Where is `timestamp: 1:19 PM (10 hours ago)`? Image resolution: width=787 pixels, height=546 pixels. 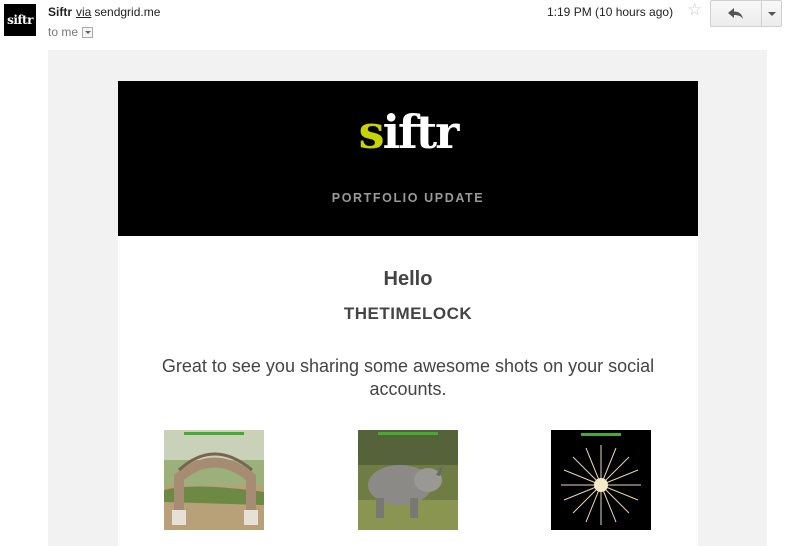 timestamp: 1:19 PM (10 hours ago) is located at coordinates (610, 12).